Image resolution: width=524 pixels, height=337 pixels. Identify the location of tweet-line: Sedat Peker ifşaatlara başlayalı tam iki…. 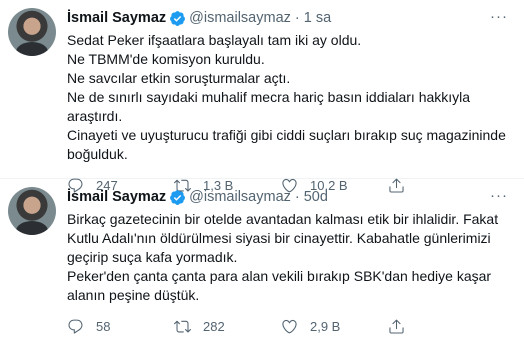
(214, 40).